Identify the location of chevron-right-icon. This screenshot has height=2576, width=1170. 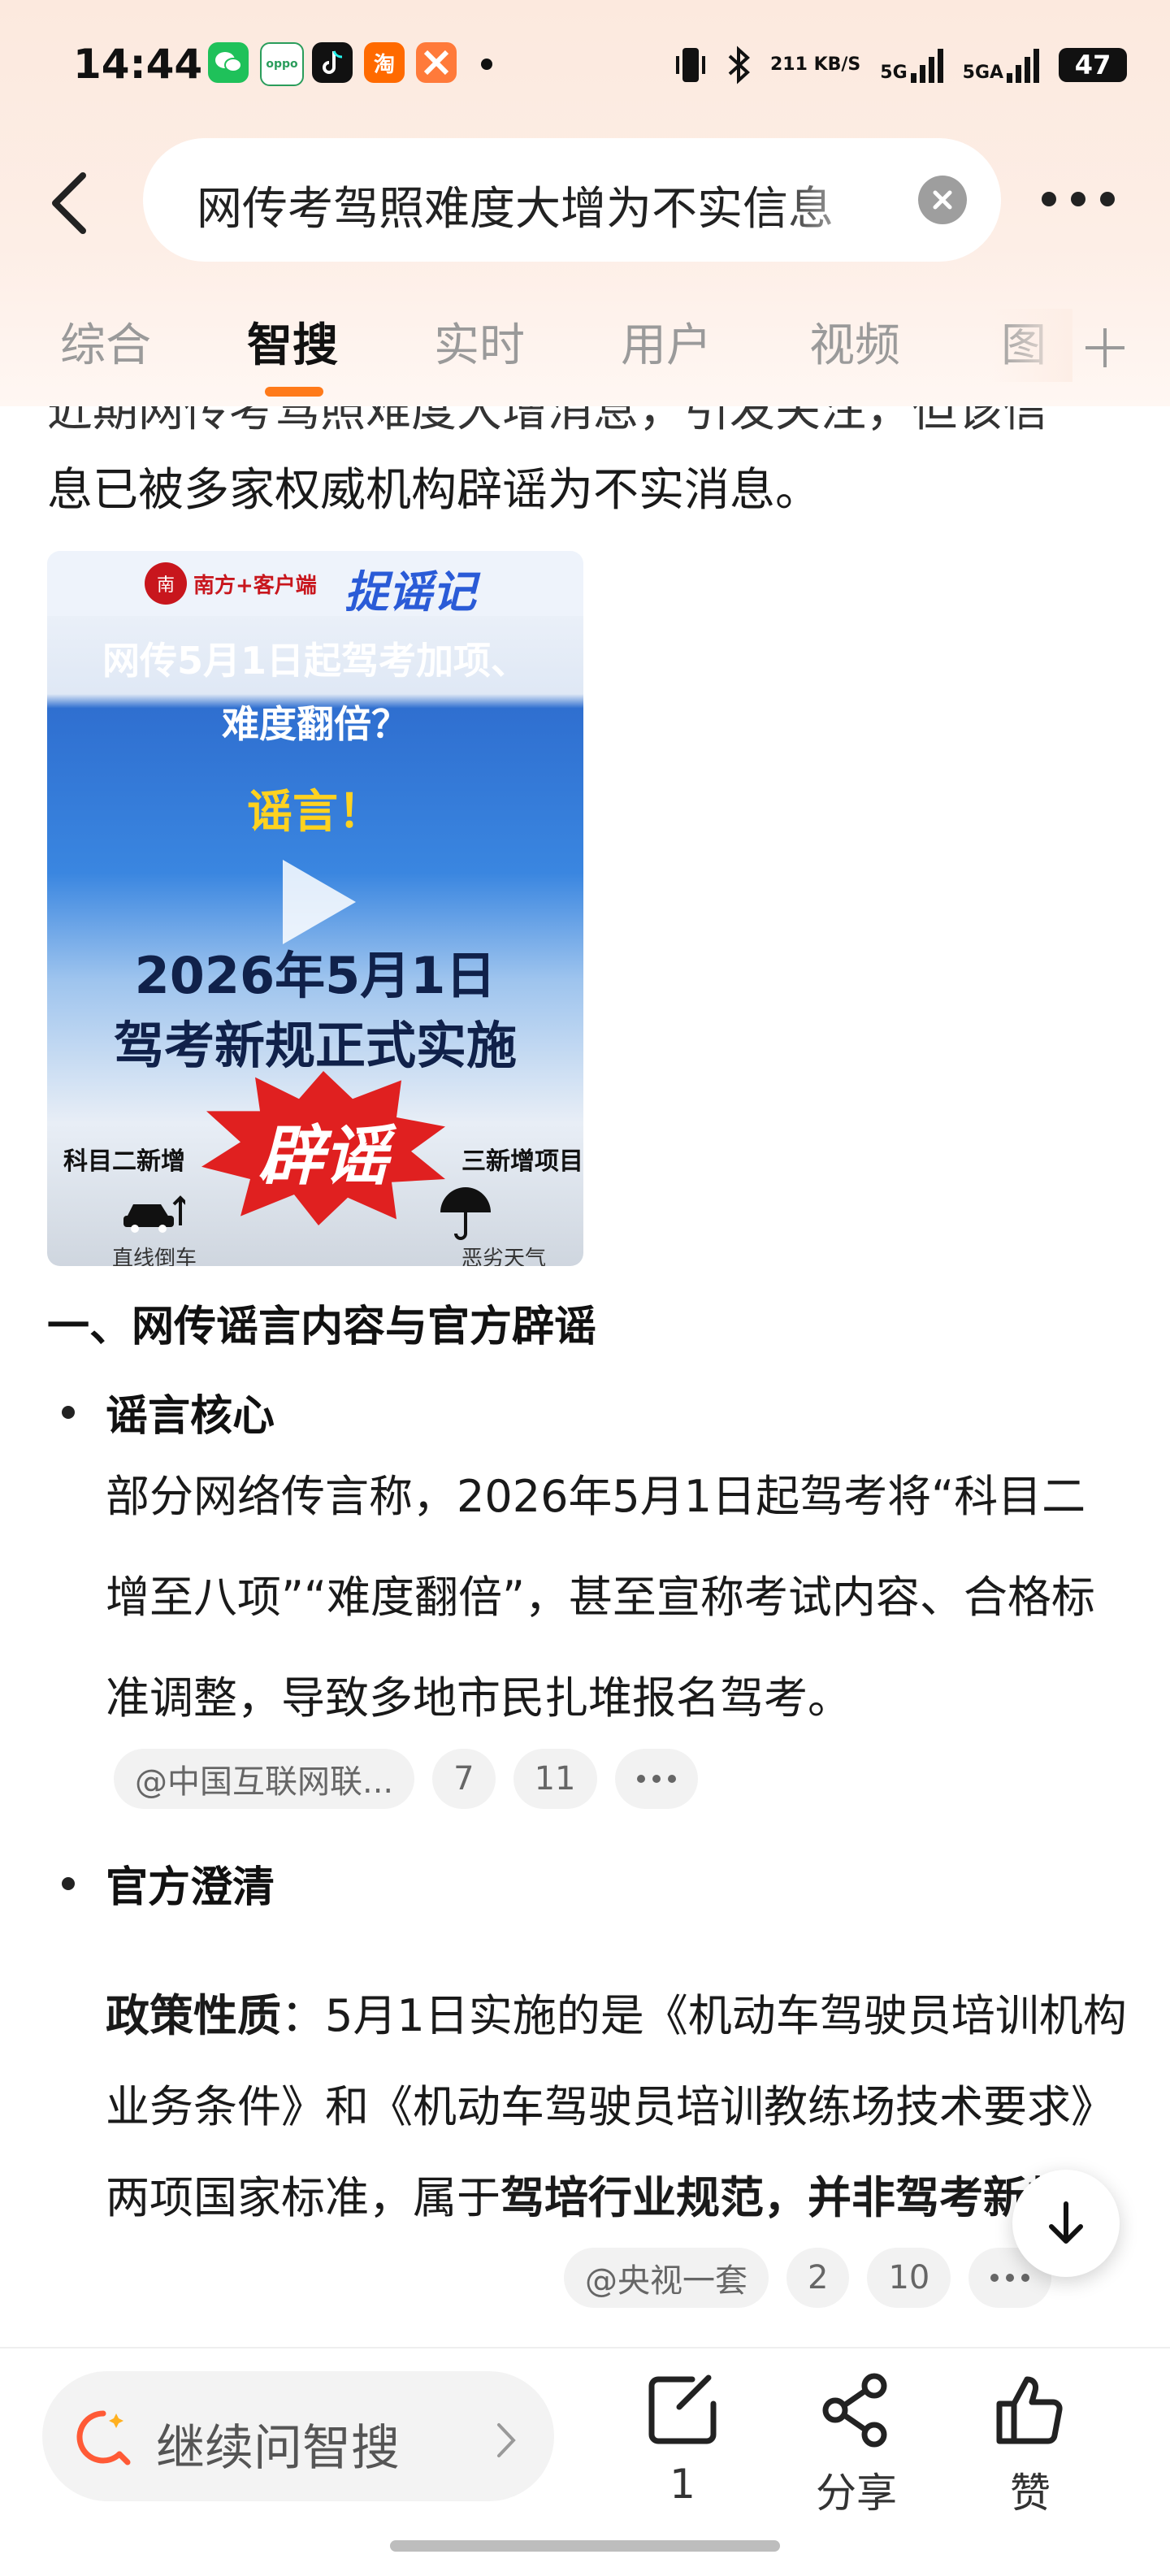
(506, 2441).